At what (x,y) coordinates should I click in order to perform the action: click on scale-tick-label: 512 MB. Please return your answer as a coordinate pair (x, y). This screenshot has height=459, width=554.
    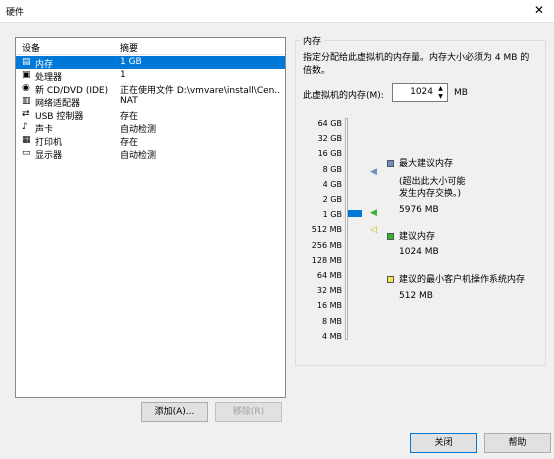
    Looking at the image, I should click on (326, 230).